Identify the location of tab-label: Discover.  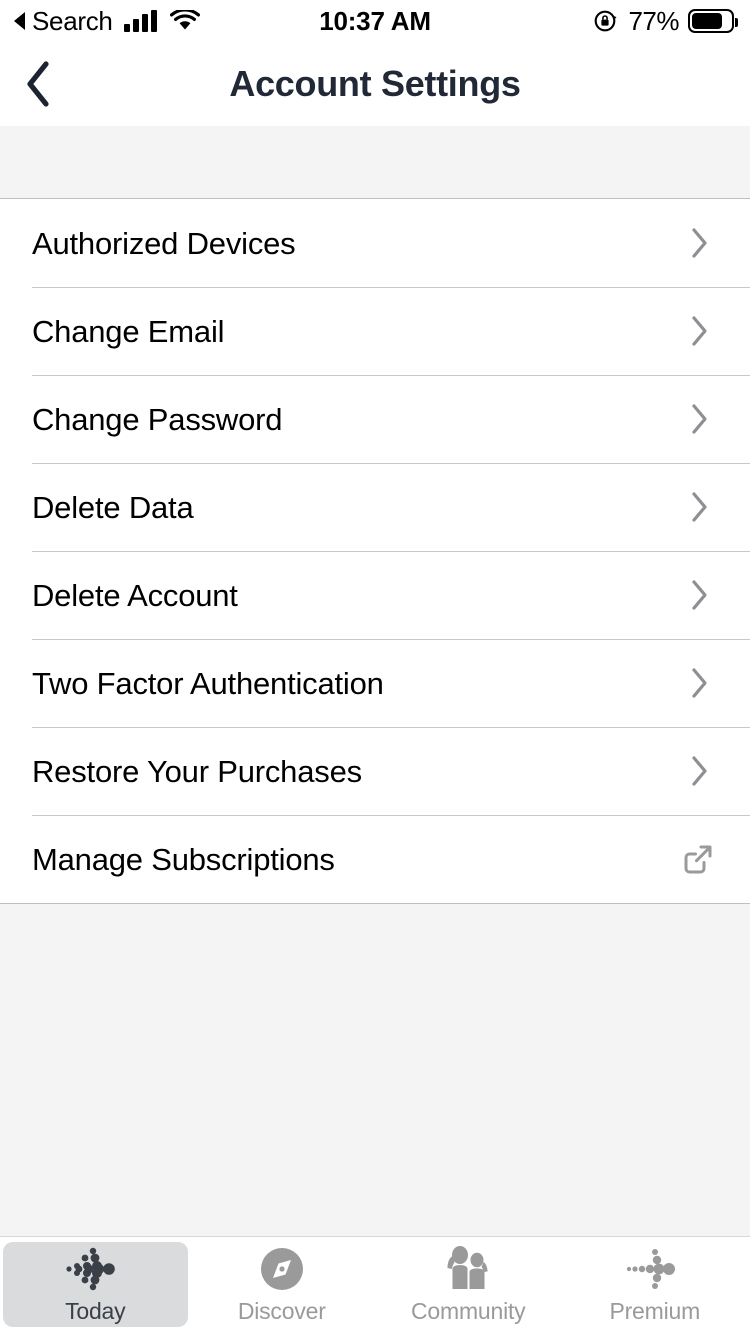
(281, 1311).